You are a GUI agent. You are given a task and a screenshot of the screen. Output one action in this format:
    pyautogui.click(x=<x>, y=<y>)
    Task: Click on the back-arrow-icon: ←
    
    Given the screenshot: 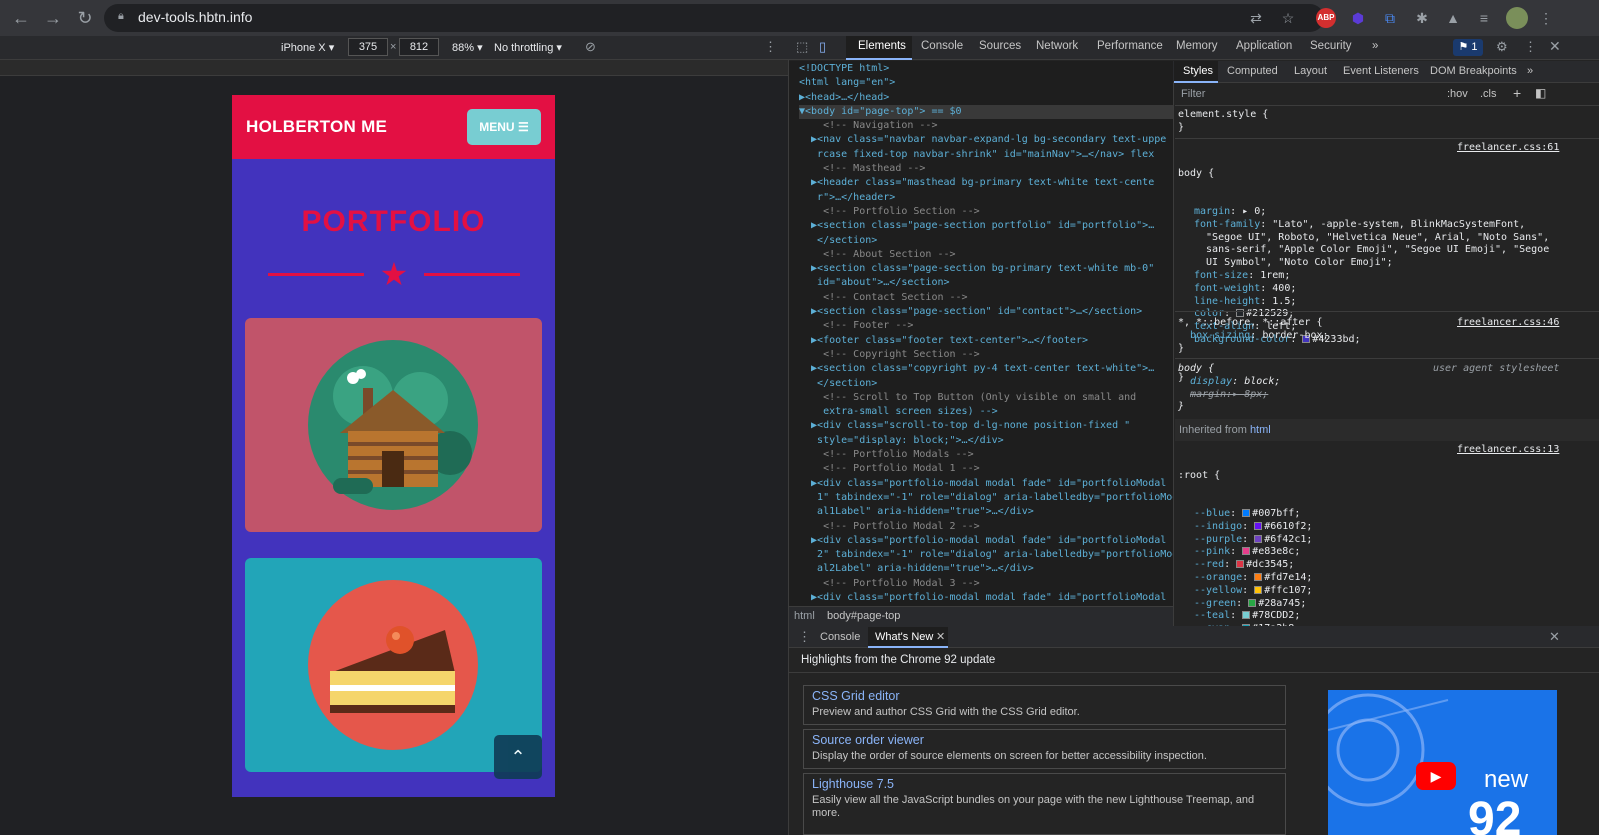 What is the action you would take?
    pyautogui.click(x=21, y=18)
    